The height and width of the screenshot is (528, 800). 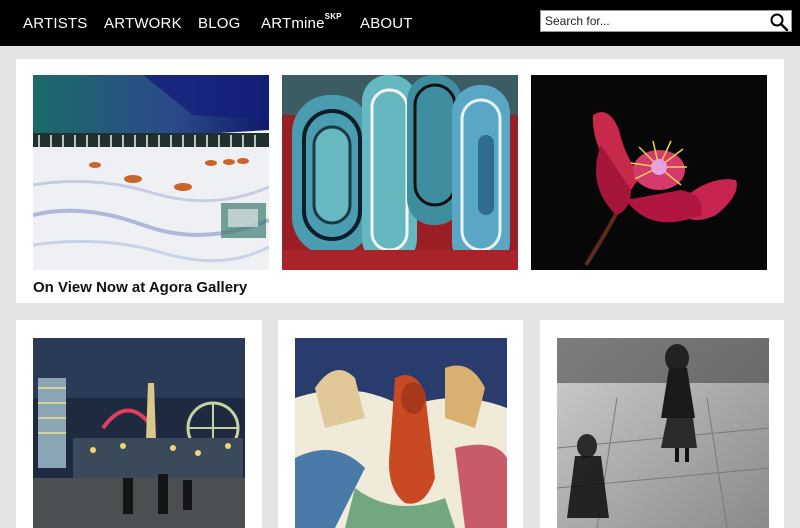 I want to click on artwork-amusement-park, so click(x=139, y=433).